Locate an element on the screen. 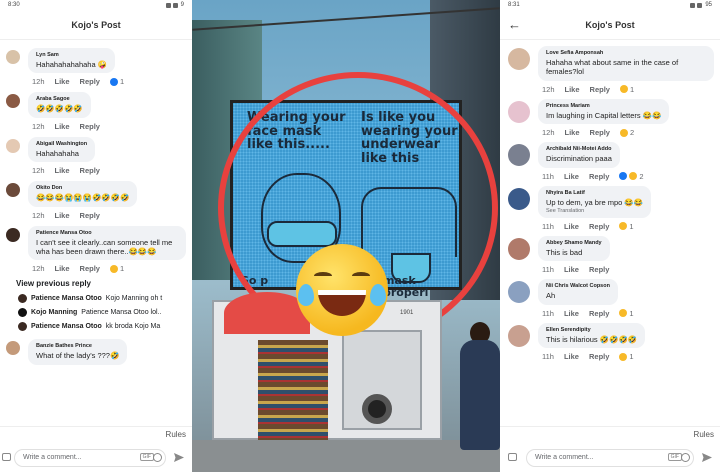 The height and width of the screenshot is (472, 720). commenter-name: Archibald Nii-Motei Addo is located at coordinates (579, 149).